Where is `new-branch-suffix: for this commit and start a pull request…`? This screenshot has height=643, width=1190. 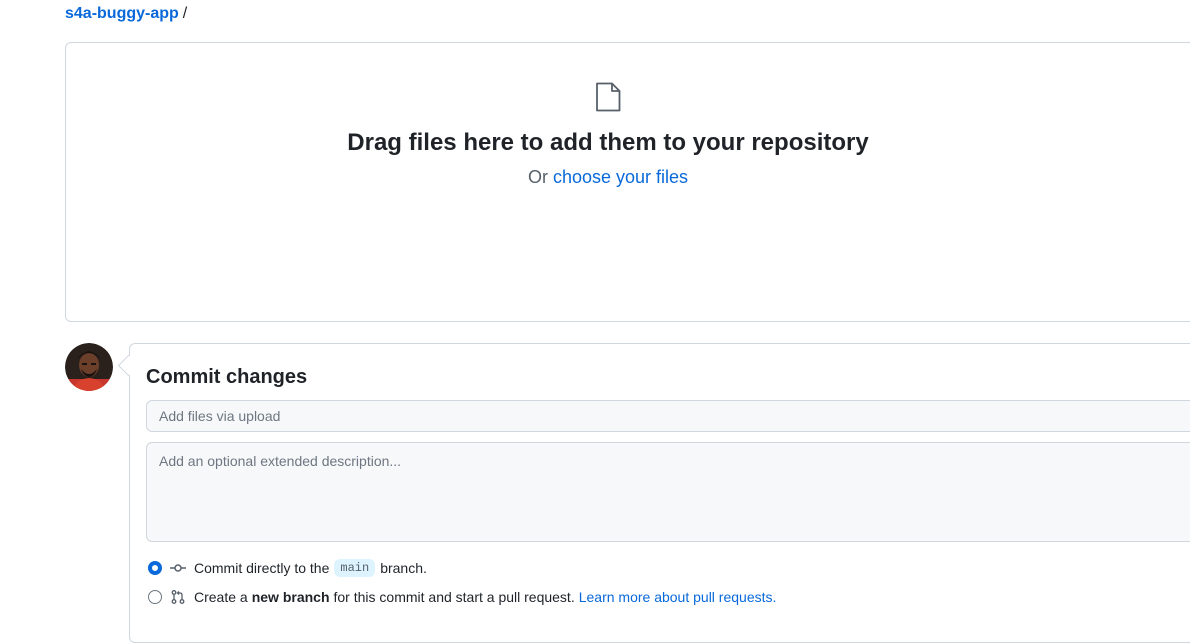
new-branch-suffix: for this commit and start a pull request… is located at coordinates (454, 597).